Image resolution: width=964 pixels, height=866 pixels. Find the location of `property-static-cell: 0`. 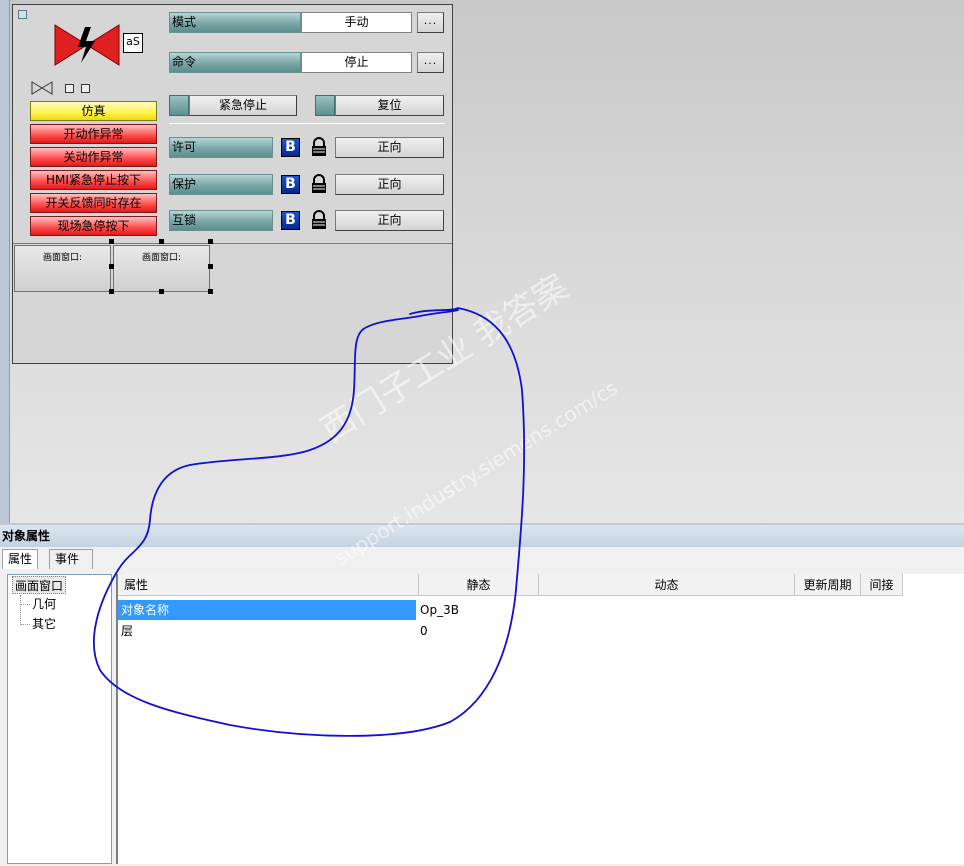

property-static-cell: 0 is located at coordinates (479, 631).